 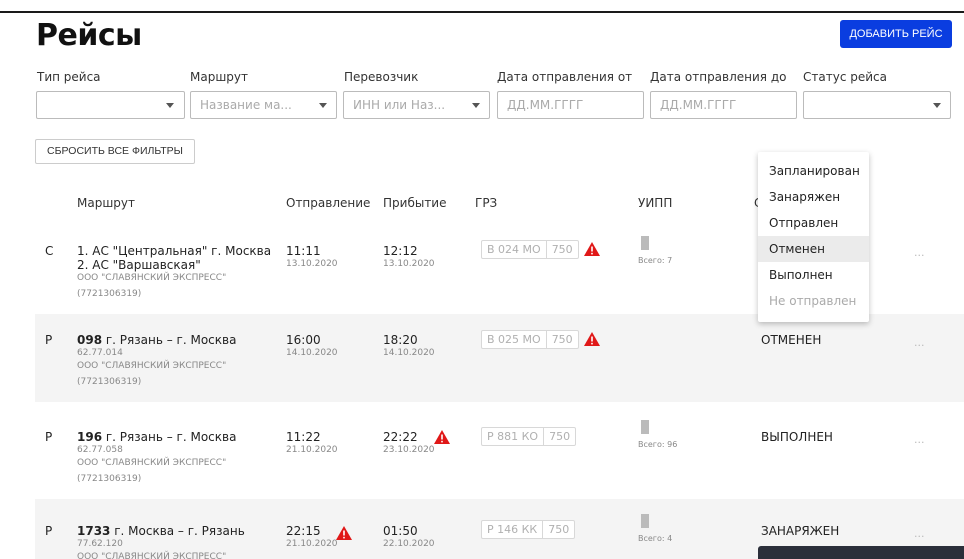 What do you see at coordinates (400, 340) in the screenshot?
I see `arrival-time: 18:20` at bounding box center [400, 340].